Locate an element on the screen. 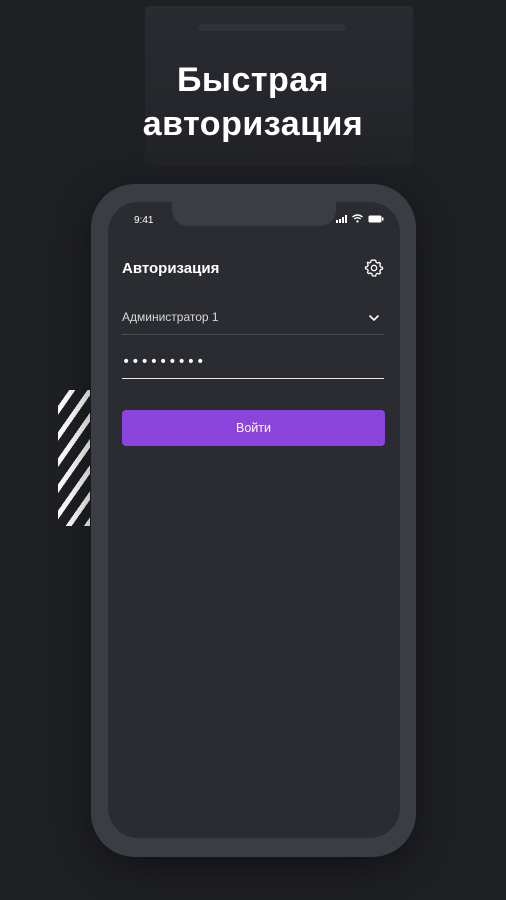  status-time: 9:41 is located at coordinates (144, 220).